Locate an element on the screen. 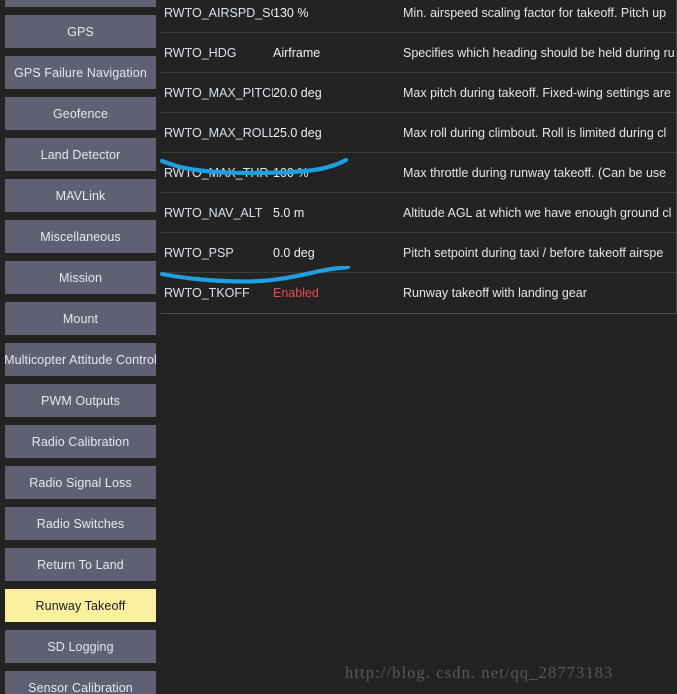  parameter-value: 130 % is located at coordinates (291, 12).